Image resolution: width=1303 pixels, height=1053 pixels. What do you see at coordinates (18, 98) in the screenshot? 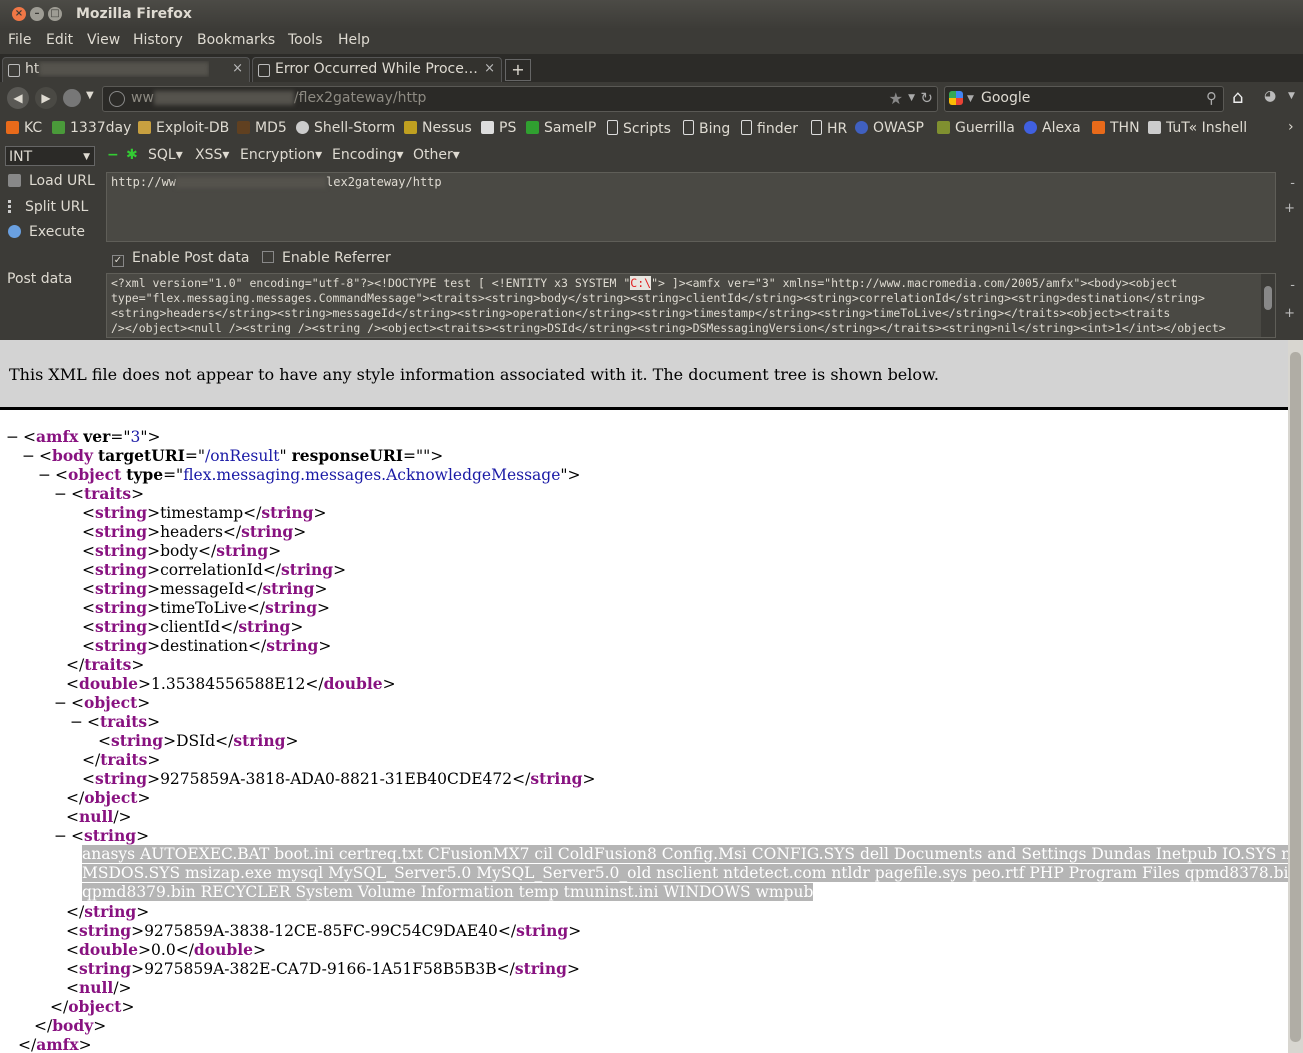
I see `back-button: ◀` at bounding box center [18, 98].